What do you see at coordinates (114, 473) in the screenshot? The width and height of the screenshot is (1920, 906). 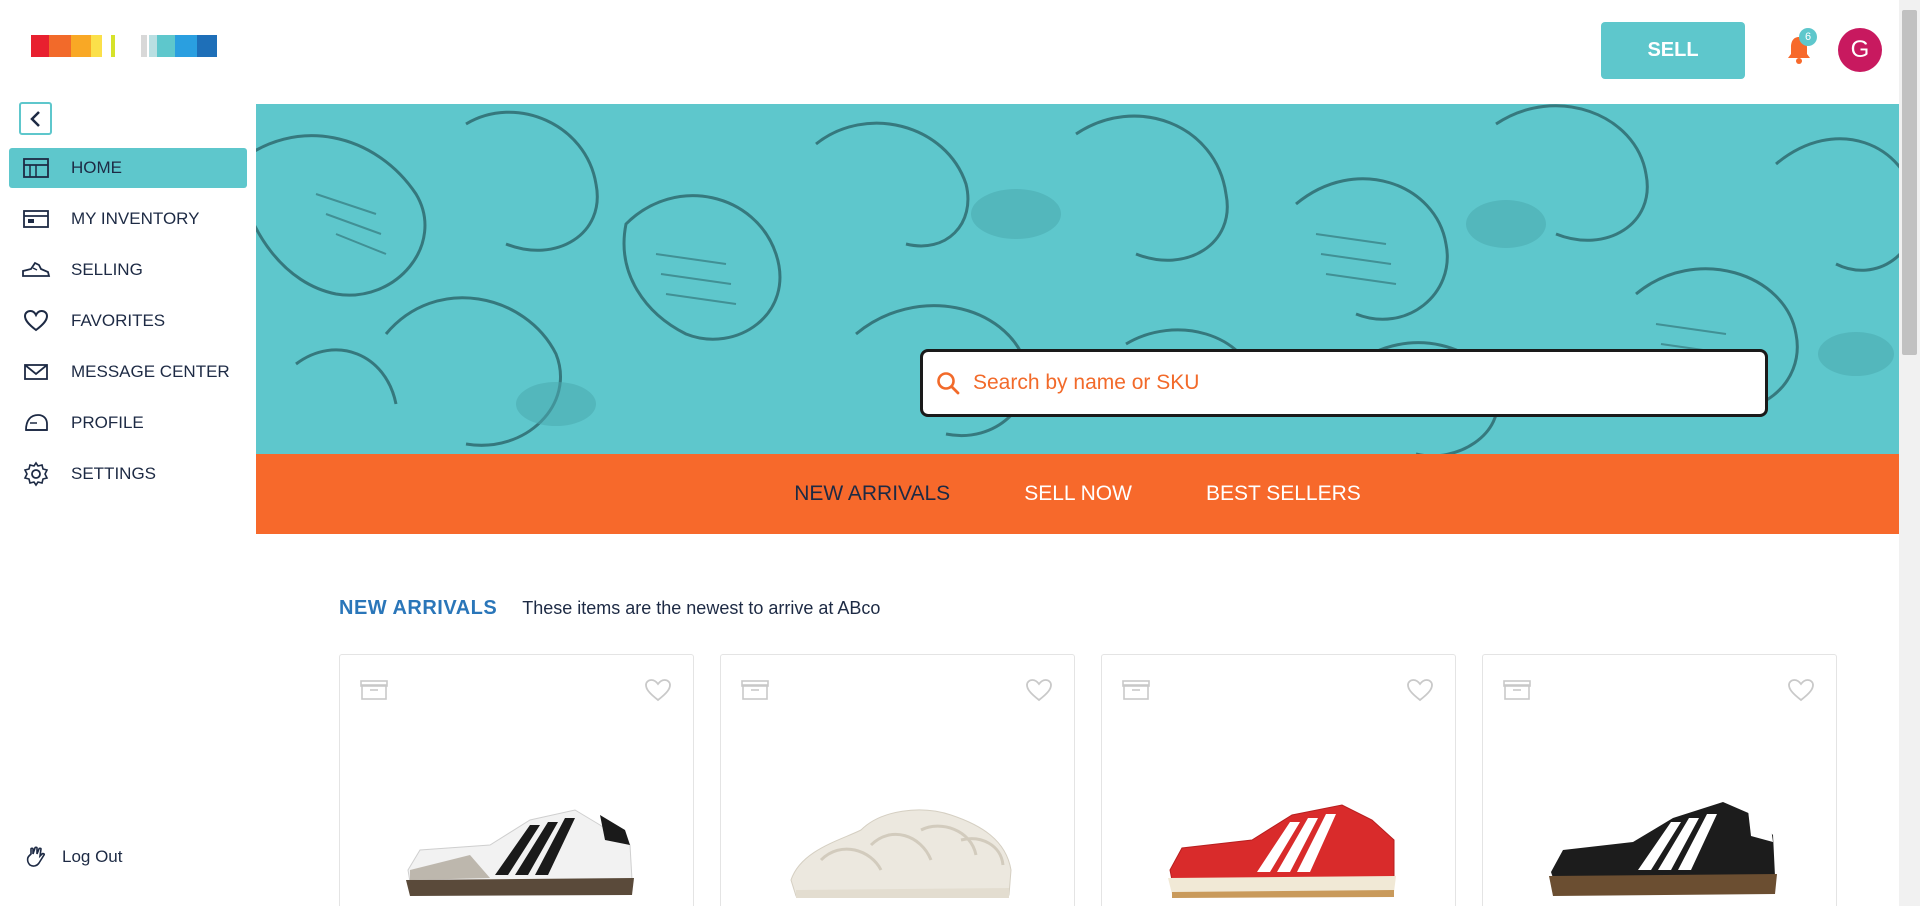 I see `sidebar-item-label: SETTINGS` at bounding box center [114, 473].